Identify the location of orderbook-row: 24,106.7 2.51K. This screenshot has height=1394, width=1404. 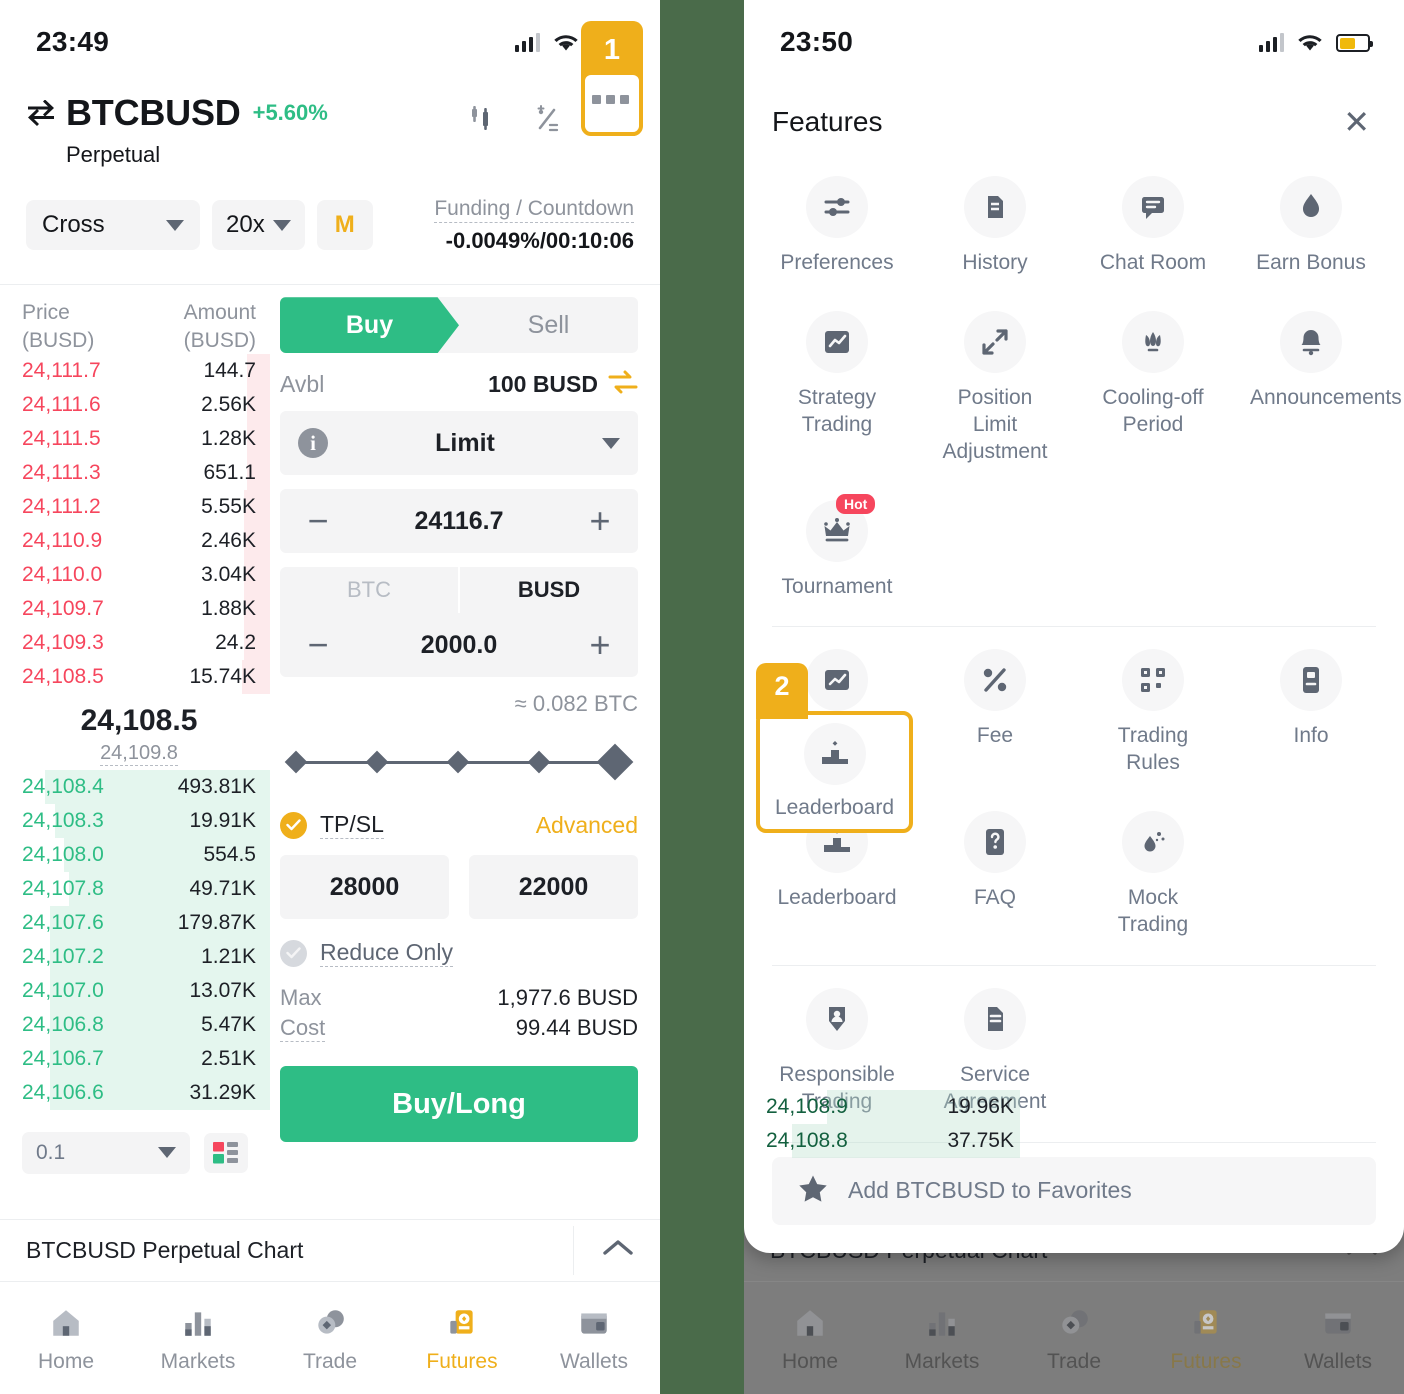
(146, 1058).